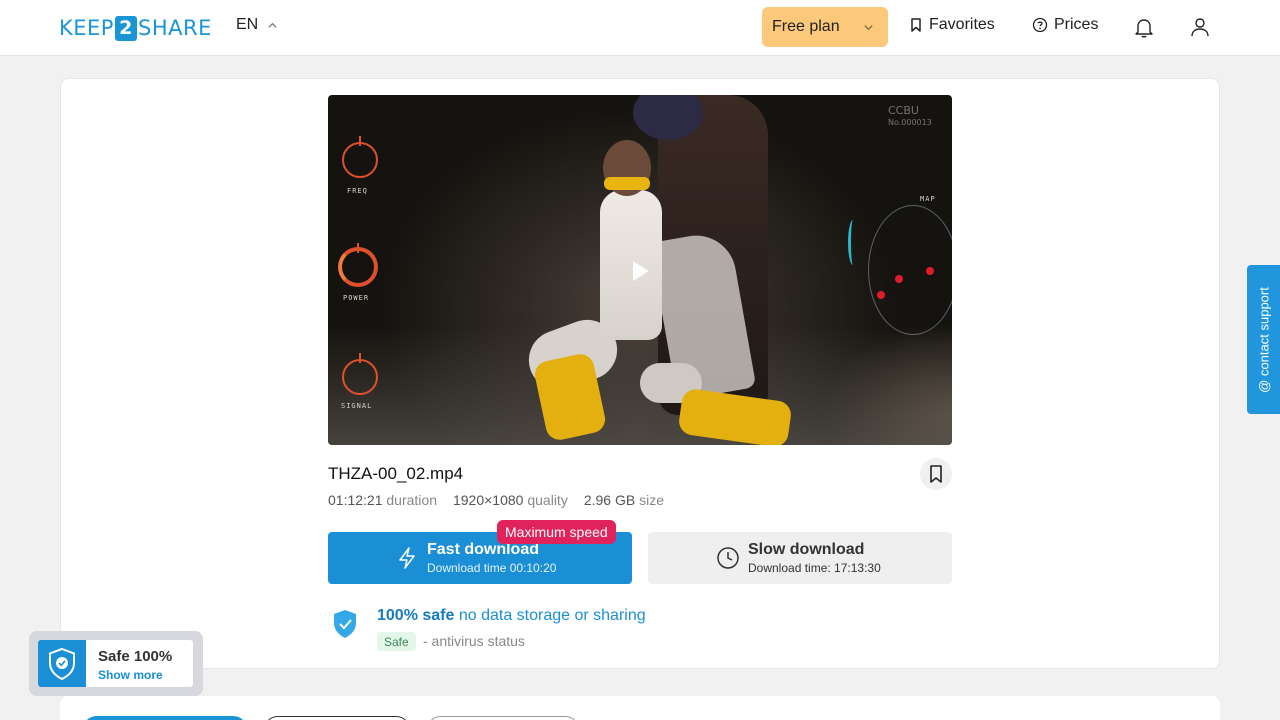 Image resolution: width=1280 pixels, height=720 pixels. Describe the element at coordinates (651, 500) in the screenshot. I see `size-label: size` at that location.